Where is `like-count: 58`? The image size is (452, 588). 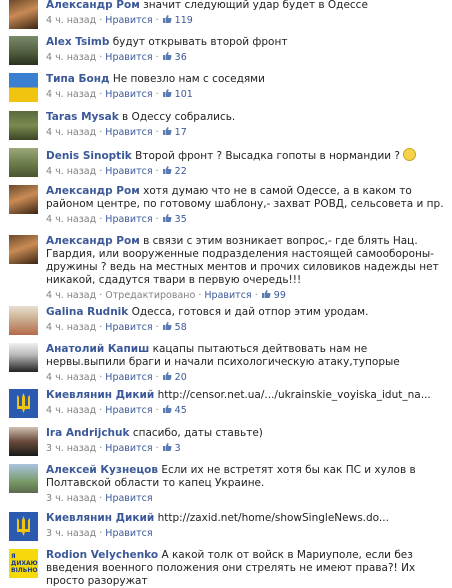
like-count: 58 is located at coordinates (181, 327).